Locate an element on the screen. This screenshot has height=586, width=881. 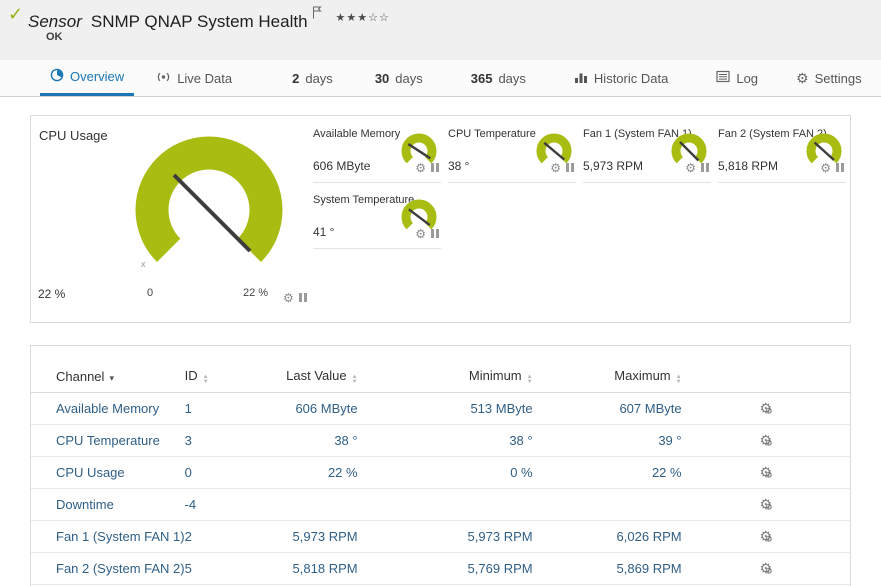
tab-number: 2 is located at coordinates (296, 78).